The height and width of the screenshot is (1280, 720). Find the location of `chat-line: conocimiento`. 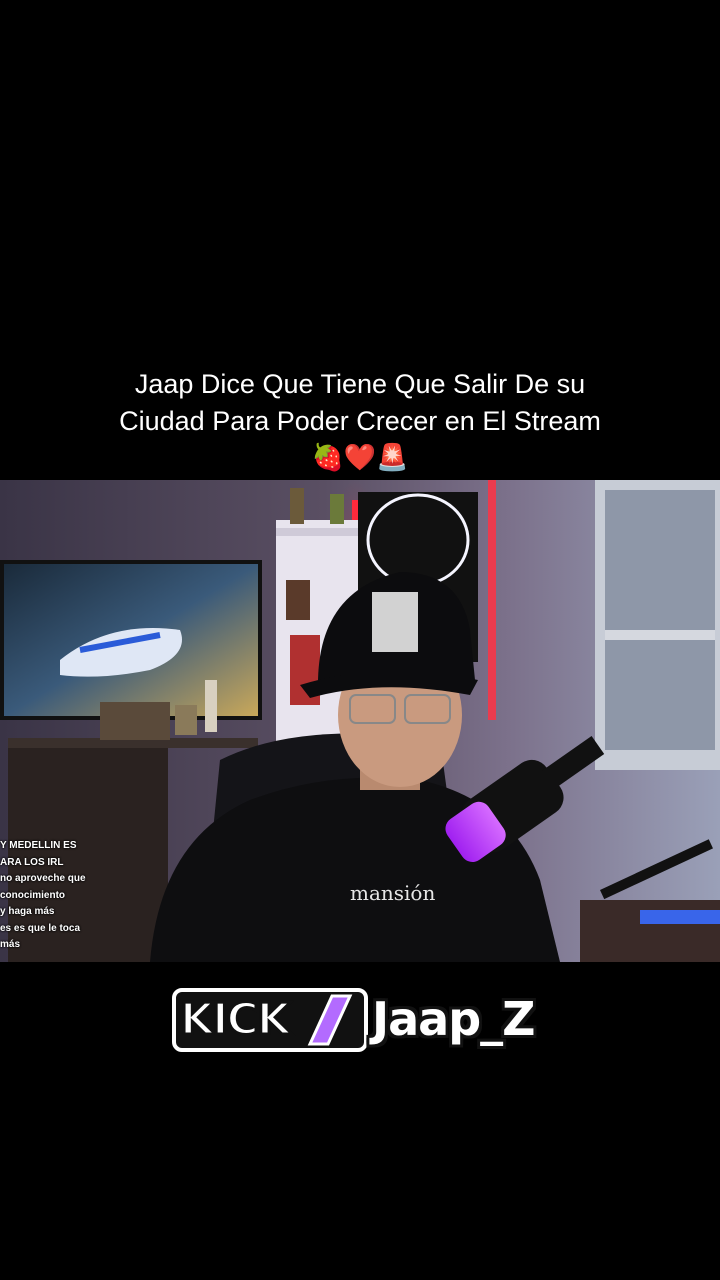

chat-line: conocimiento is located at coordinates (33, 895).